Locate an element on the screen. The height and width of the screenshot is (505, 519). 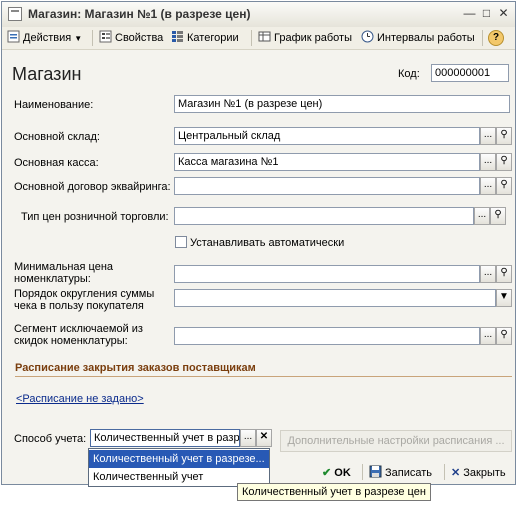
form-icon is located at coordinates (15, 14).